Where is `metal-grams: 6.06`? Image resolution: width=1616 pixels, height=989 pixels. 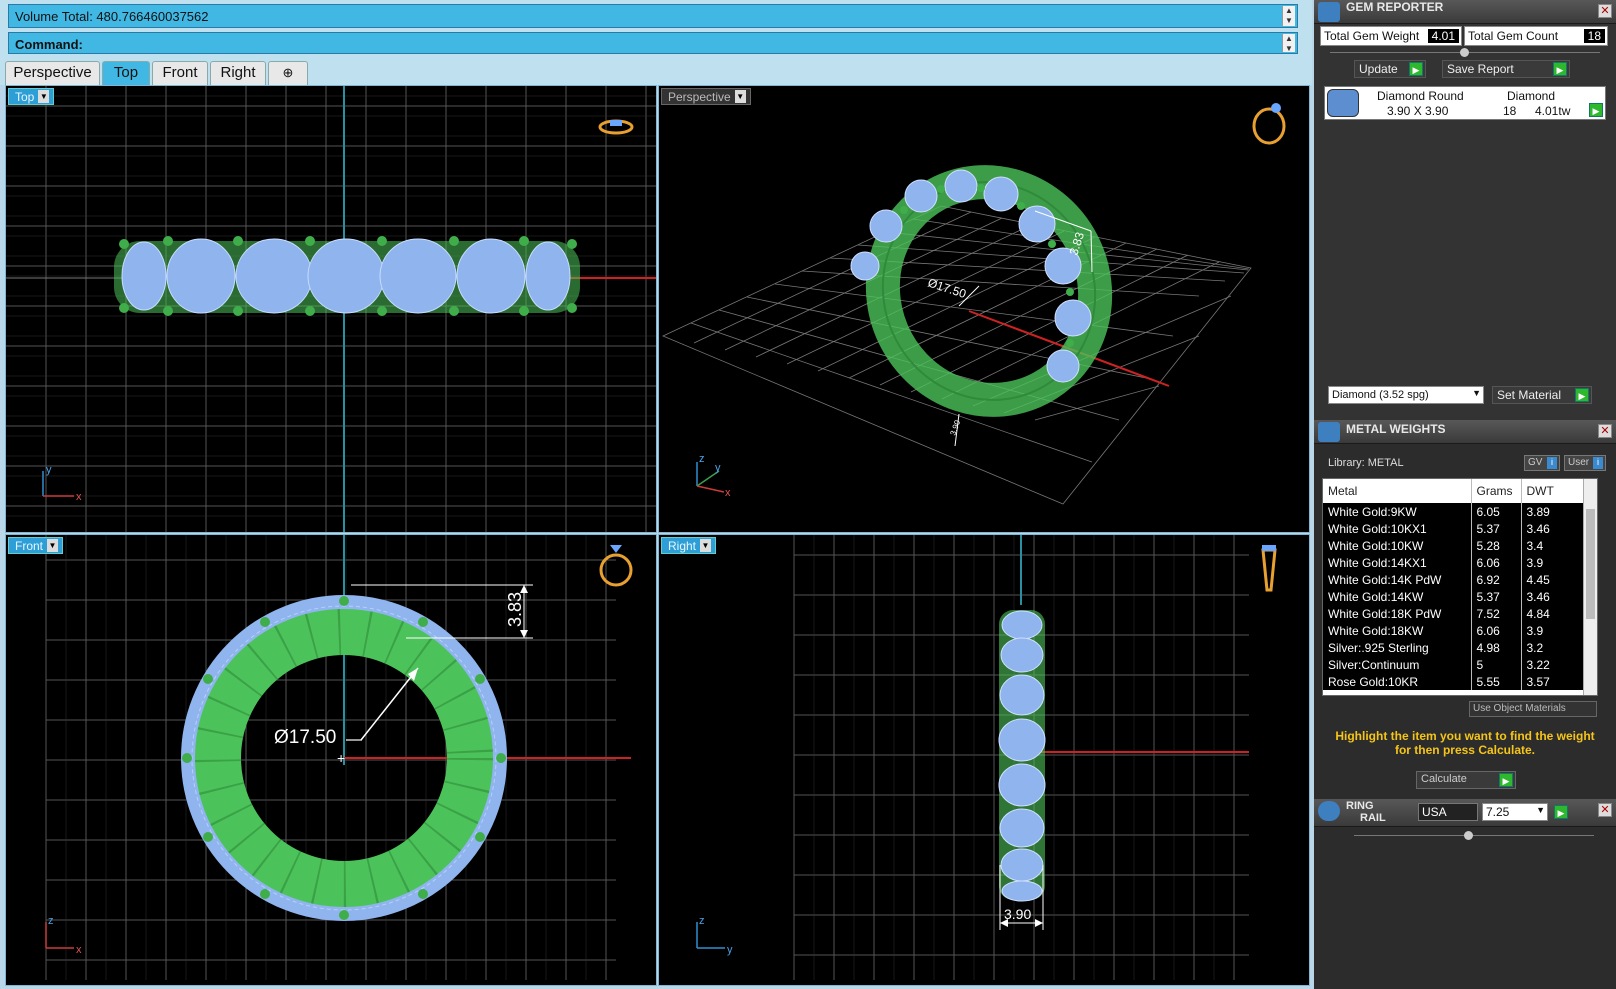 metal-grams: 6.06 is located at coordinates (1496, 630).